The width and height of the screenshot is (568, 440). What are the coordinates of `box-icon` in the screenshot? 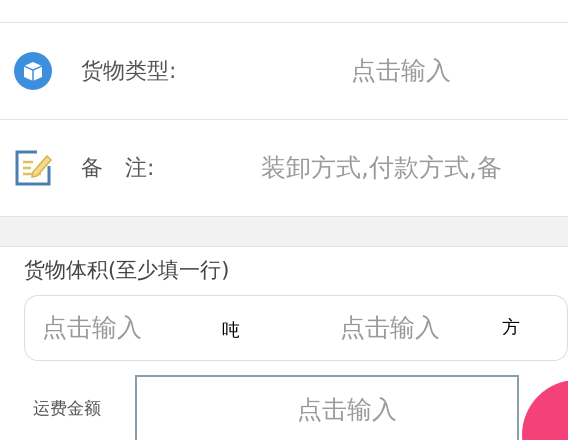 It's located at (33, 71).